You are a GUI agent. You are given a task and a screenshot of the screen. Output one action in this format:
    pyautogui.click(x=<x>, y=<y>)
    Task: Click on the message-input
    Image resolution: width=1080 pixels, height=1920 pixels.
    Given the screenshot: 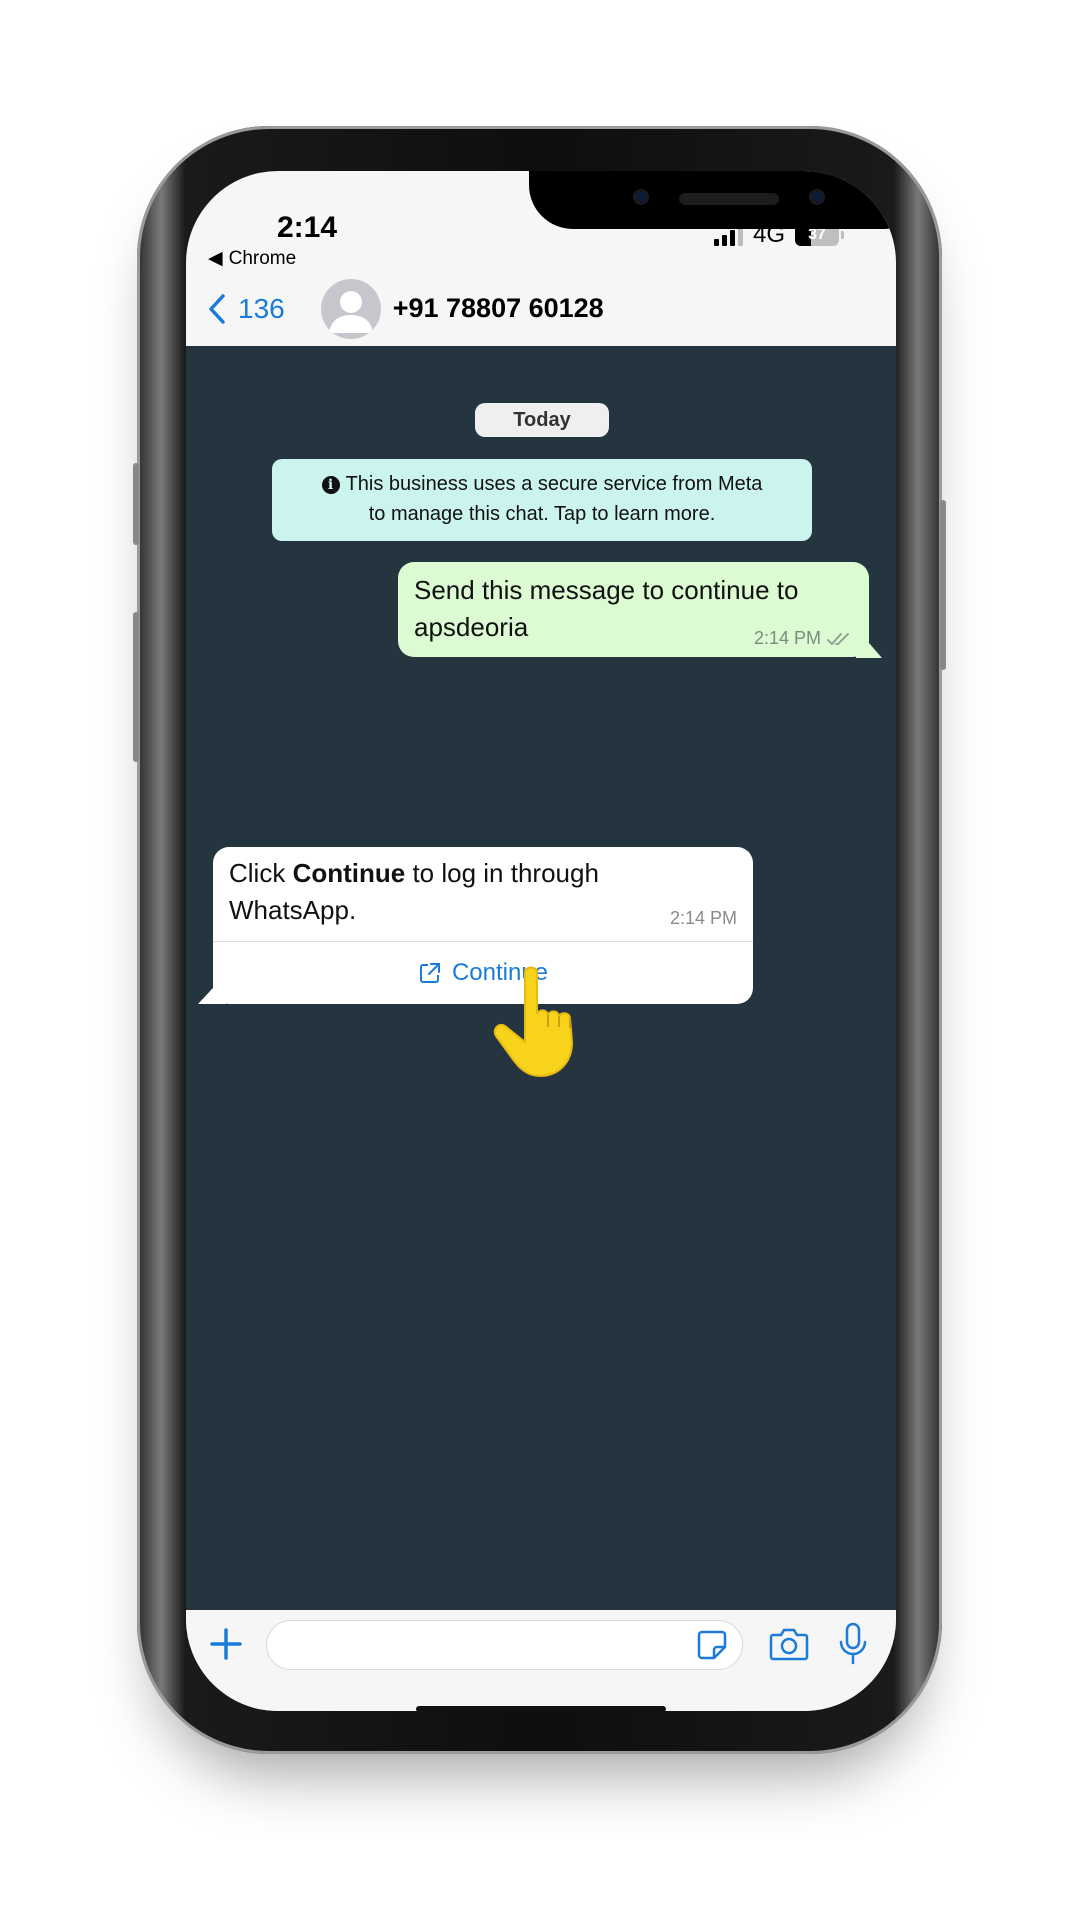 What is the action you would take?
    pyautogui.click(x=504, y=1645)
    